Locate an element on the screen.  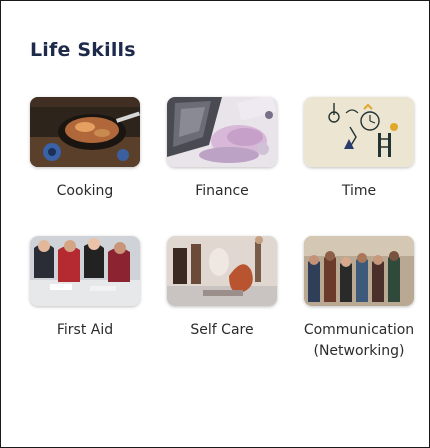
skill-card-first-aid: First Aid is located at coordinates (85, 290).